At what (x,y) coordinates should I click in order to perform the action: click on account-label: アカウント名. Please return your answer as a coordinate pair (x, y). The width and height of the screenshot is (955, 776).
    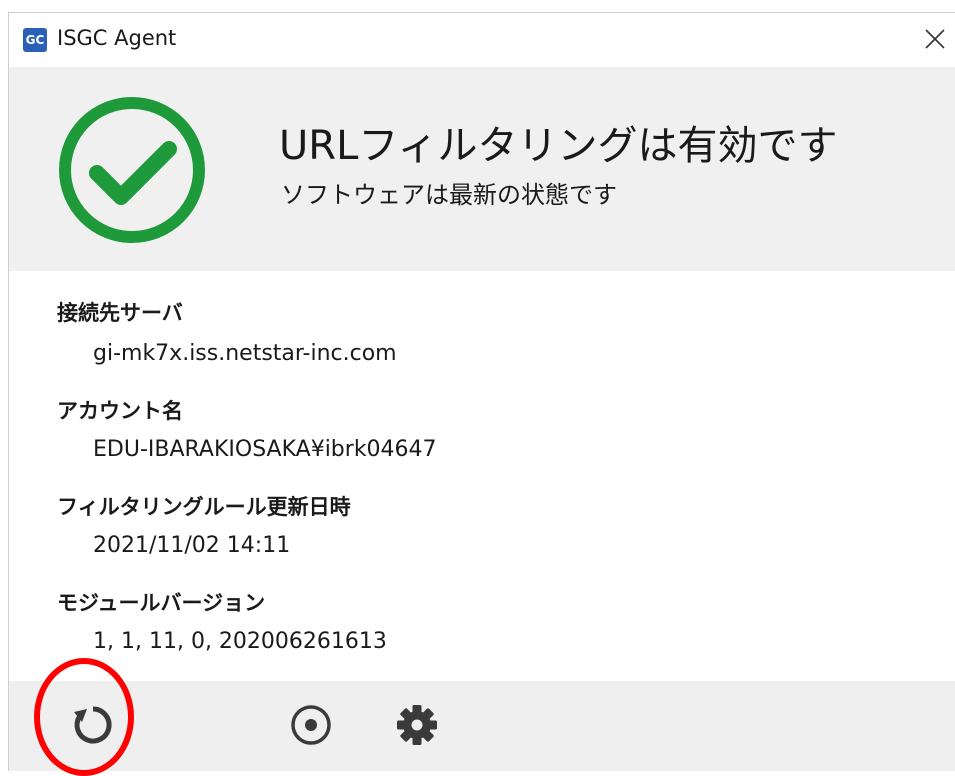
    Looking at the image, I should click on (120, 411).